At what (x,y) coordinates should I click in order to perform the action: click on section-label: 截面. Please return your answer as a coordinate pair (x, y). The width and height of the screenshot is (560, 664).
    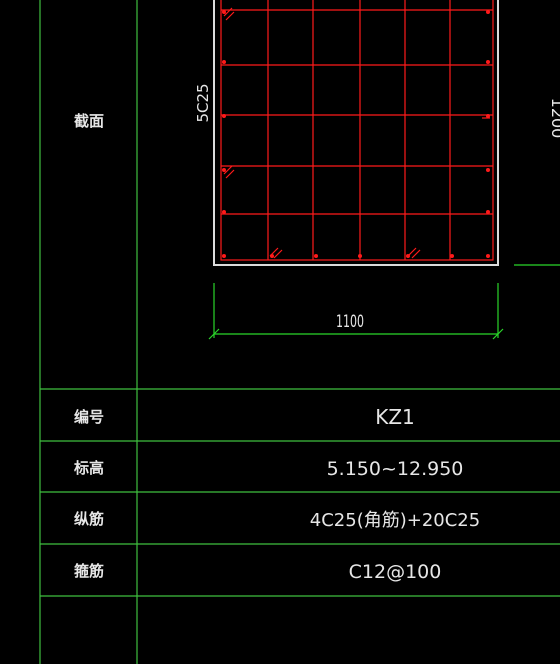
    Looking at the image, I should click on (89, 121).